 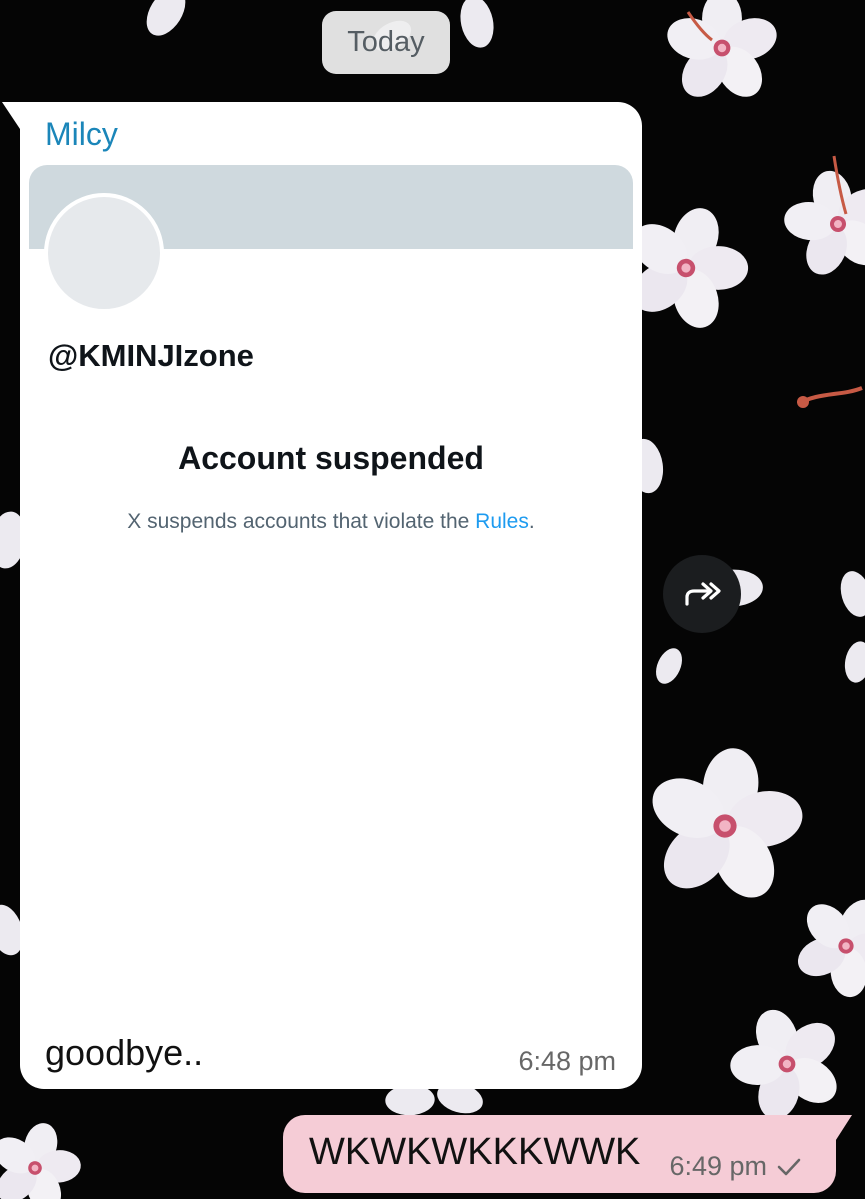 I want to click on sender-name: Milcy, so click(x=81, y=134).